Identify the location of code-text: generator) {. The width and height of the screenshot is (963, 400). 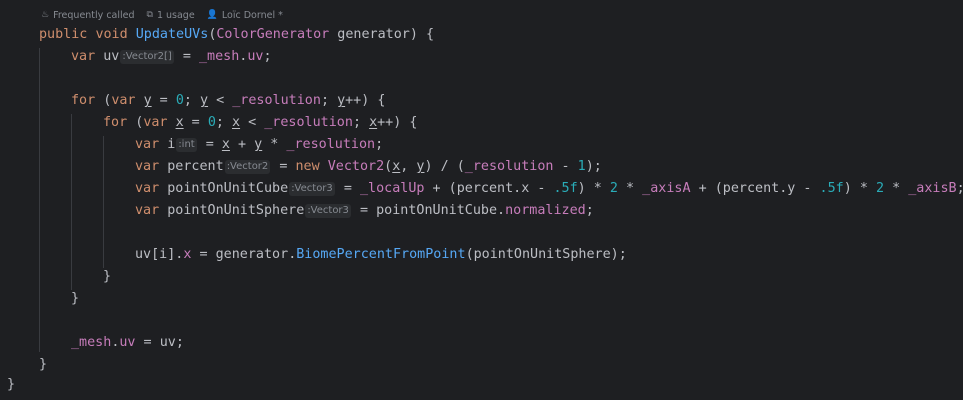
(382, 34).